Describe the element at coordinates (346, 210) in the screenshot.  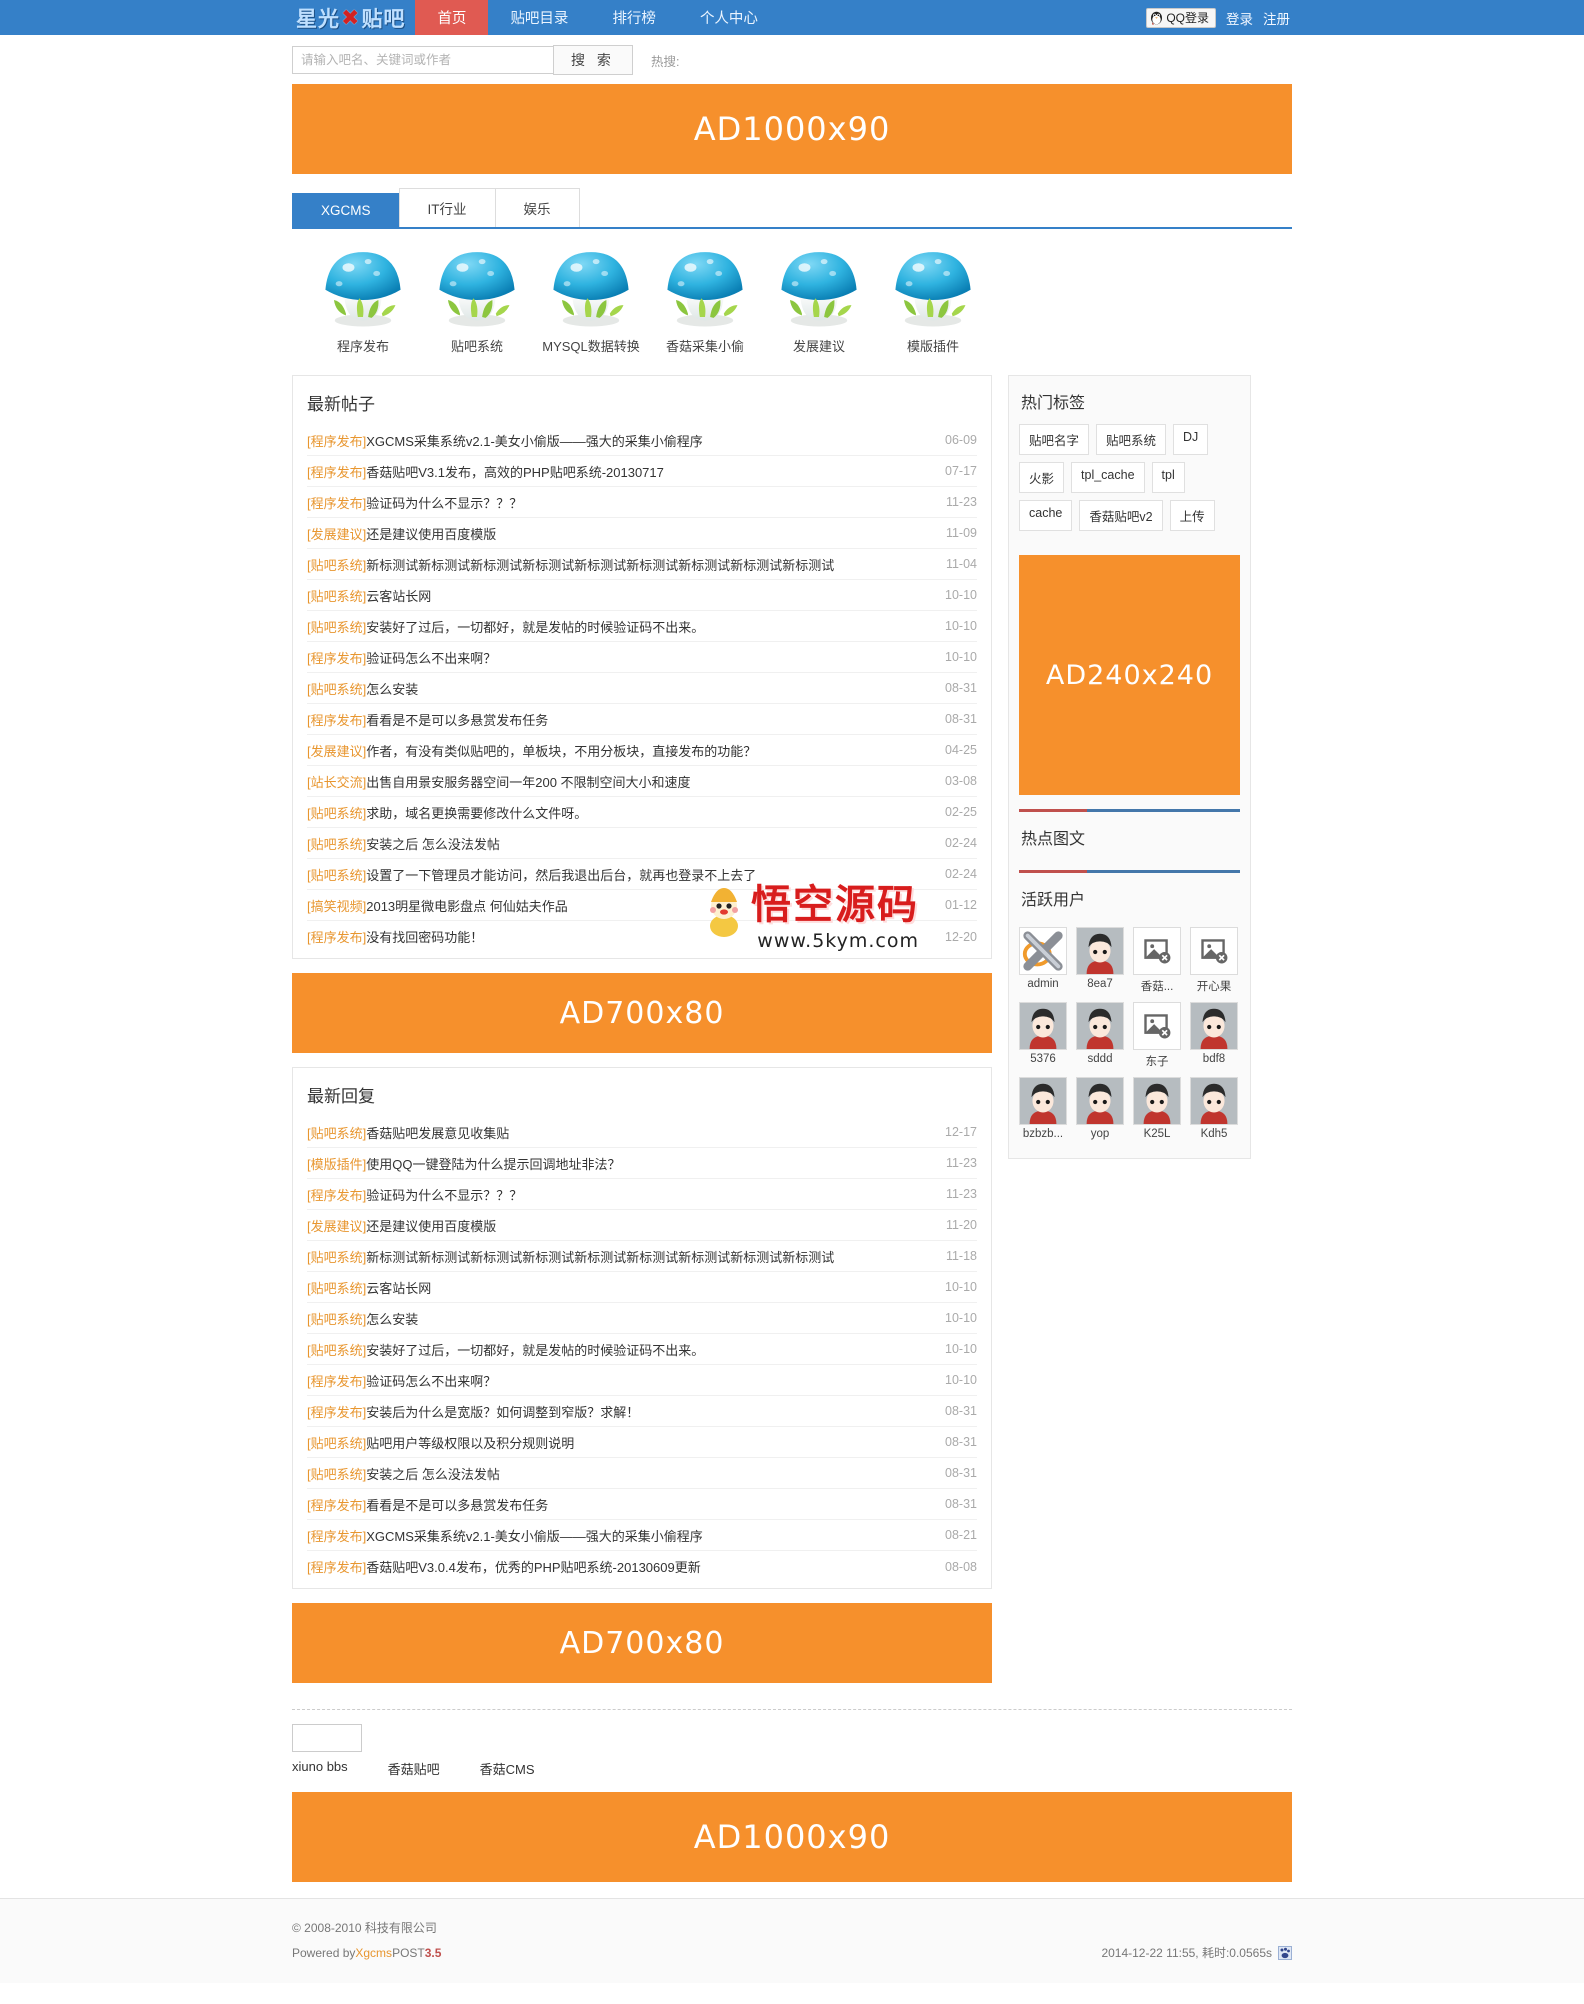
I see `tab-xgcms: XGCMS` at that location.